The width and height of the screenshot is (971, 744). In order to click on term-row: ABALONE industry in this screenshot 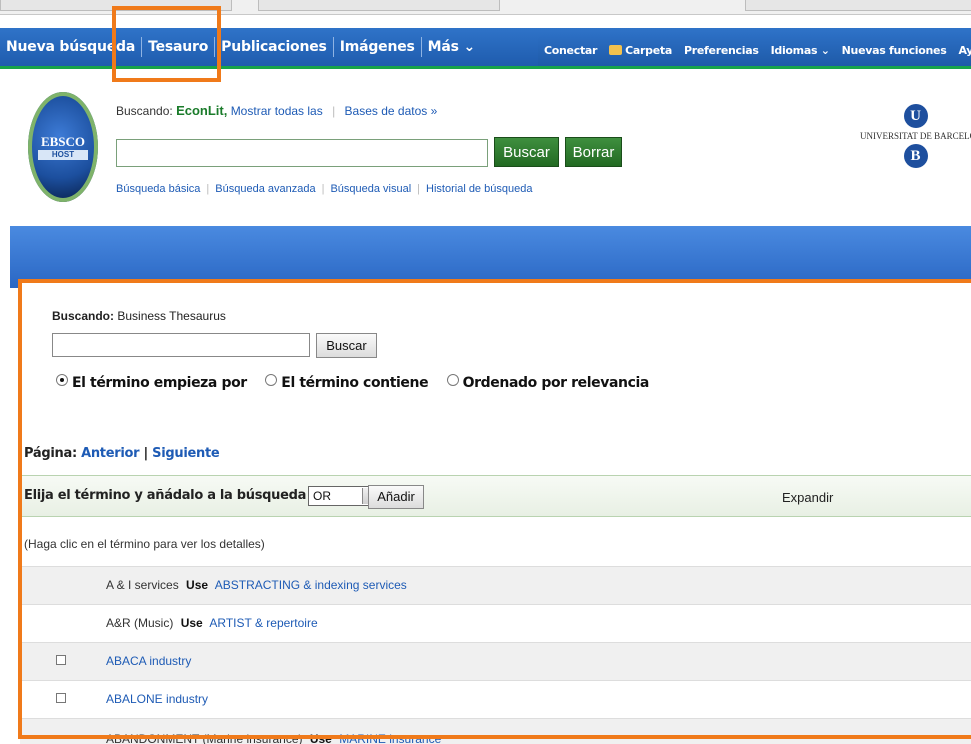, I will do `click(495, 699)`.